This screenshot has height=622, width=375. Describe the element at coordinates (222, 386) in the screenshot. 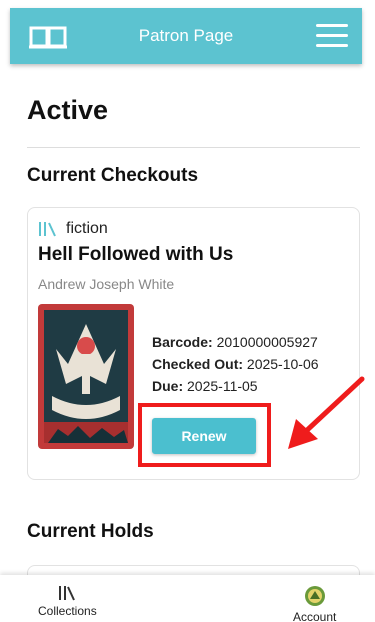

I see `due-value: 2025-11-05` at that location.